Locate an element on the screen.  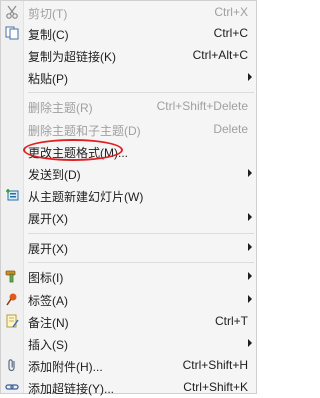
menu-item-cut: 剪切(T) Ctrl+X is located at coordinates (128, 12).